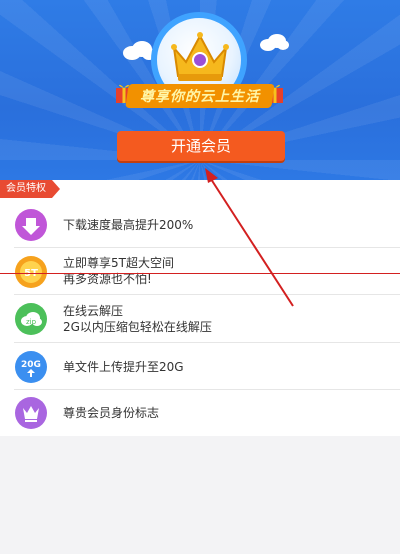  What do you see at coordinates (249, 237) in the screenshot?
I see `annotation-arrow-icon` at bounding box center [249, 237].